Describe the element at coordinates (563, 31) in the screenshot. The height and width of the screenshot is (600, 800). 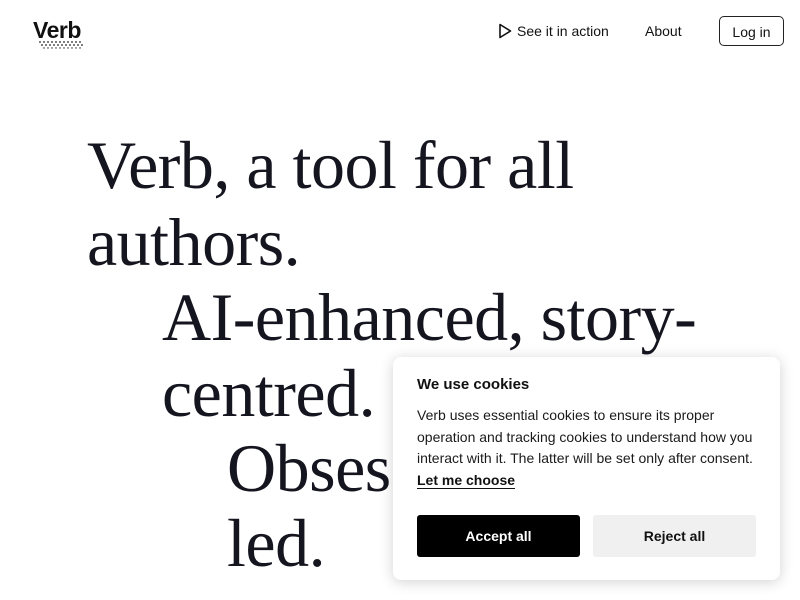
I see `see-it-in-action-label: See it in action` at that location.